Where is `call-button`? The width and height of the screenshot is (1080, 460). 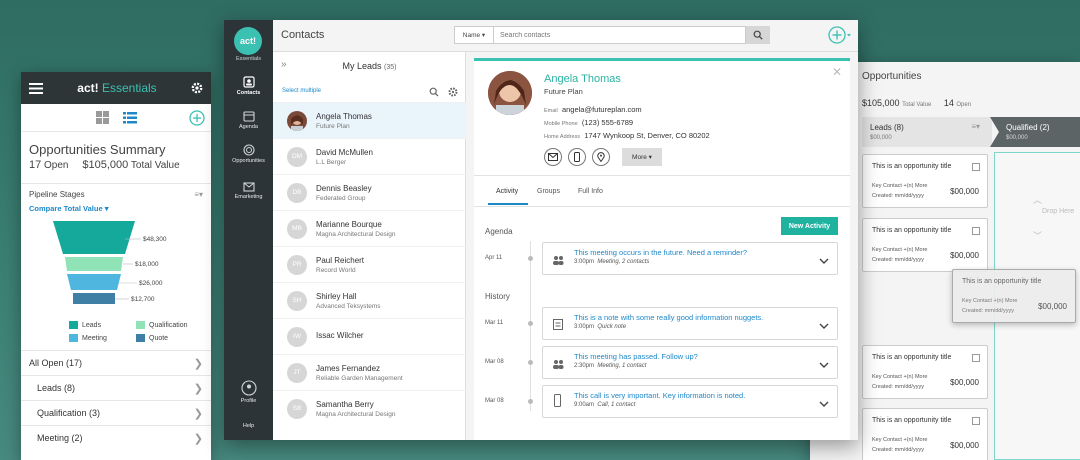
call-button is located at coordinates (577, 157).